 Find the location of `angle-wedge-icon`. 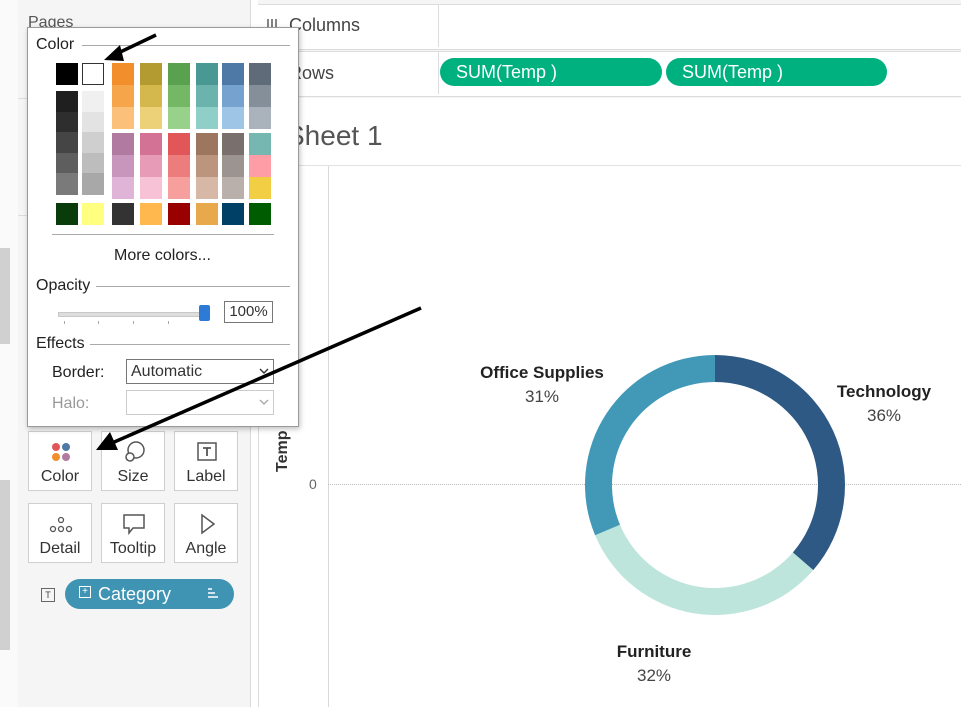

angle-wedge-icon is located at coordinates (206, 524).